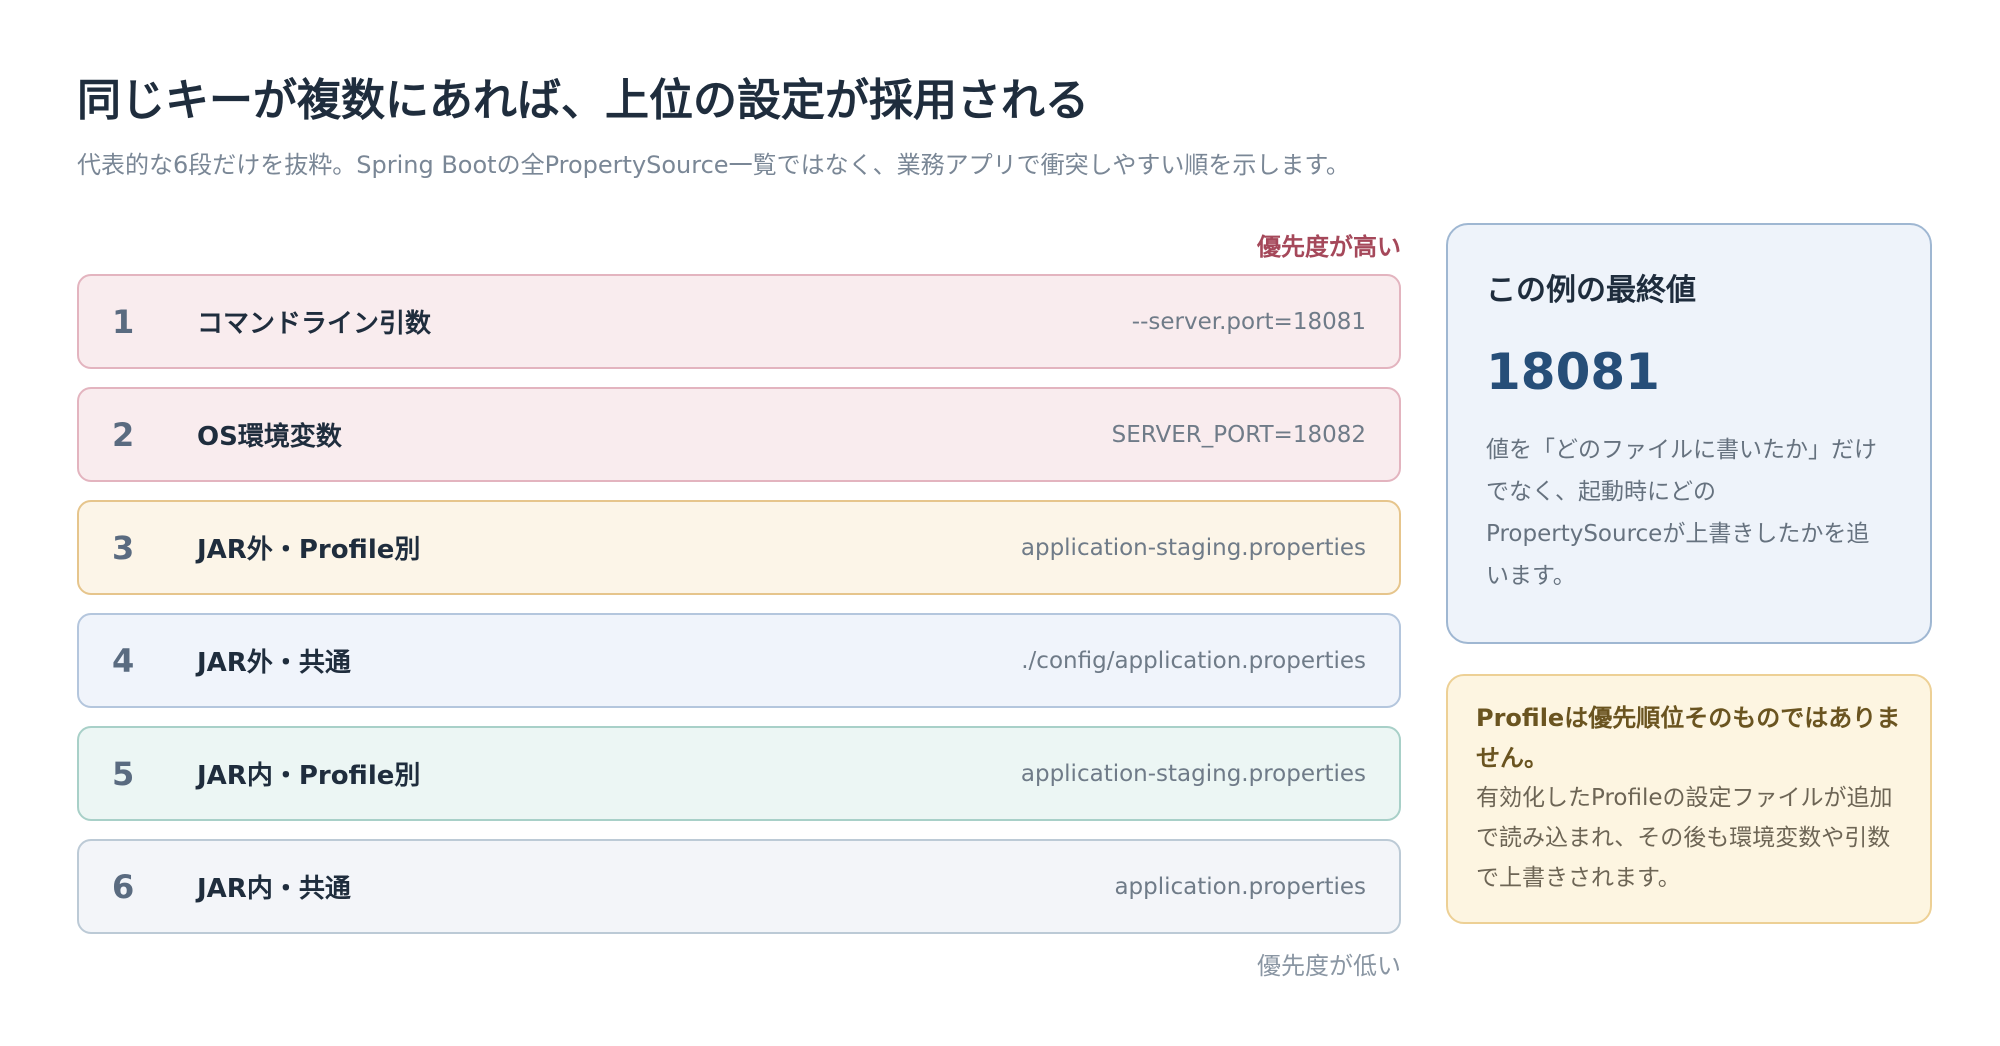  I want to click on row-label: JAR外・共通, so click(274, 663).